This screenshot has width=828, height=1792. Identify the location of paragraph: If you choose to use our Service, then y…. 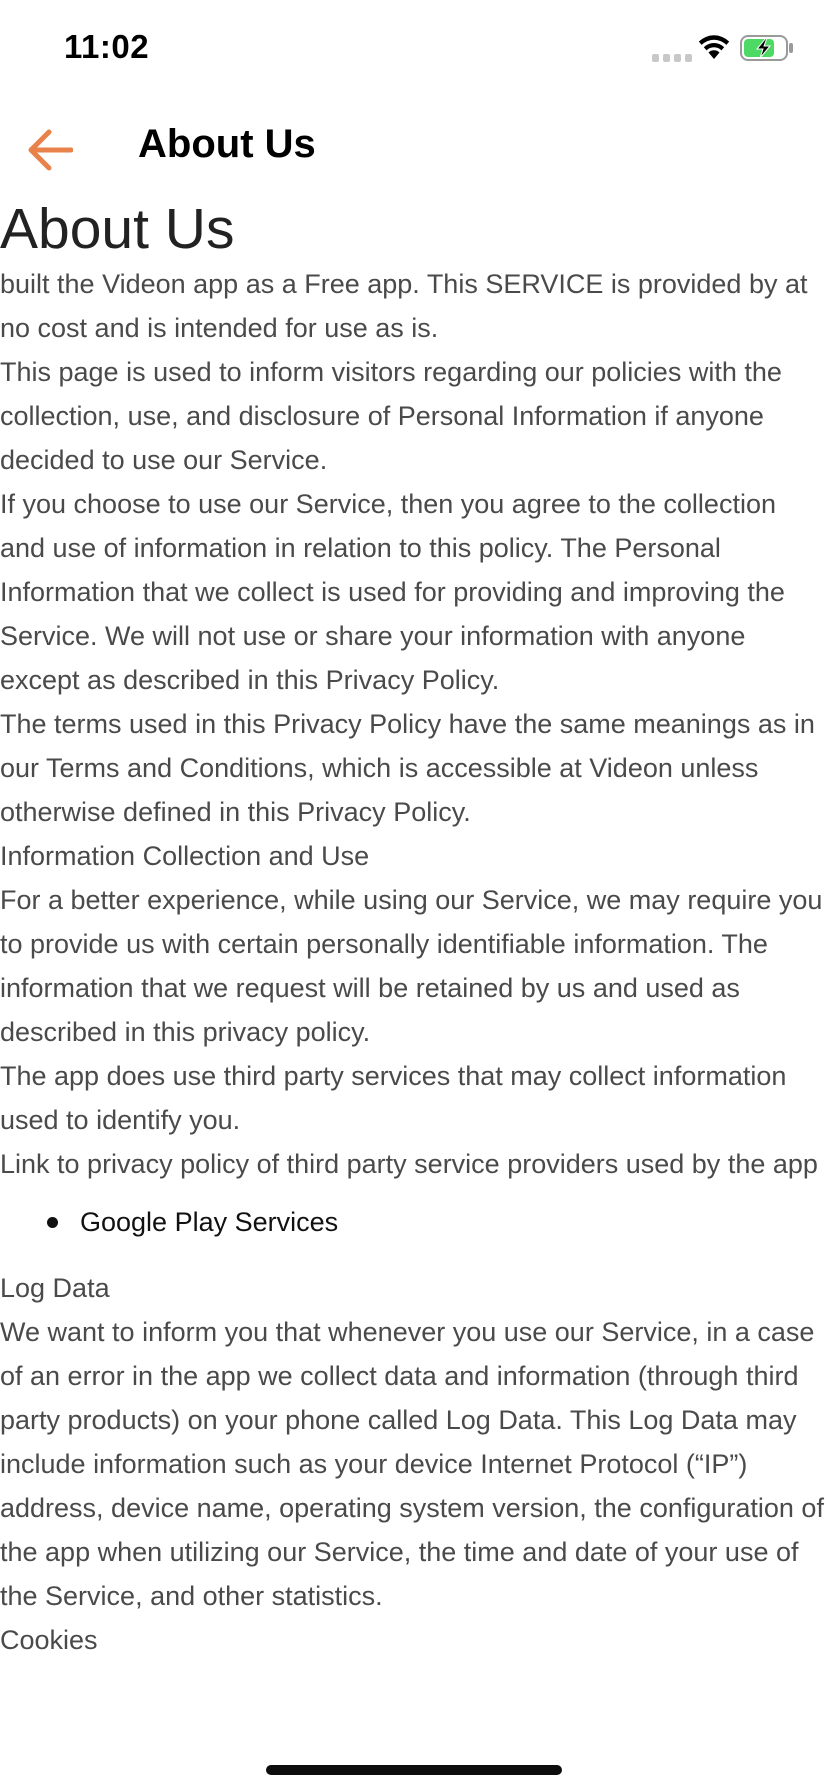
(392, 592).